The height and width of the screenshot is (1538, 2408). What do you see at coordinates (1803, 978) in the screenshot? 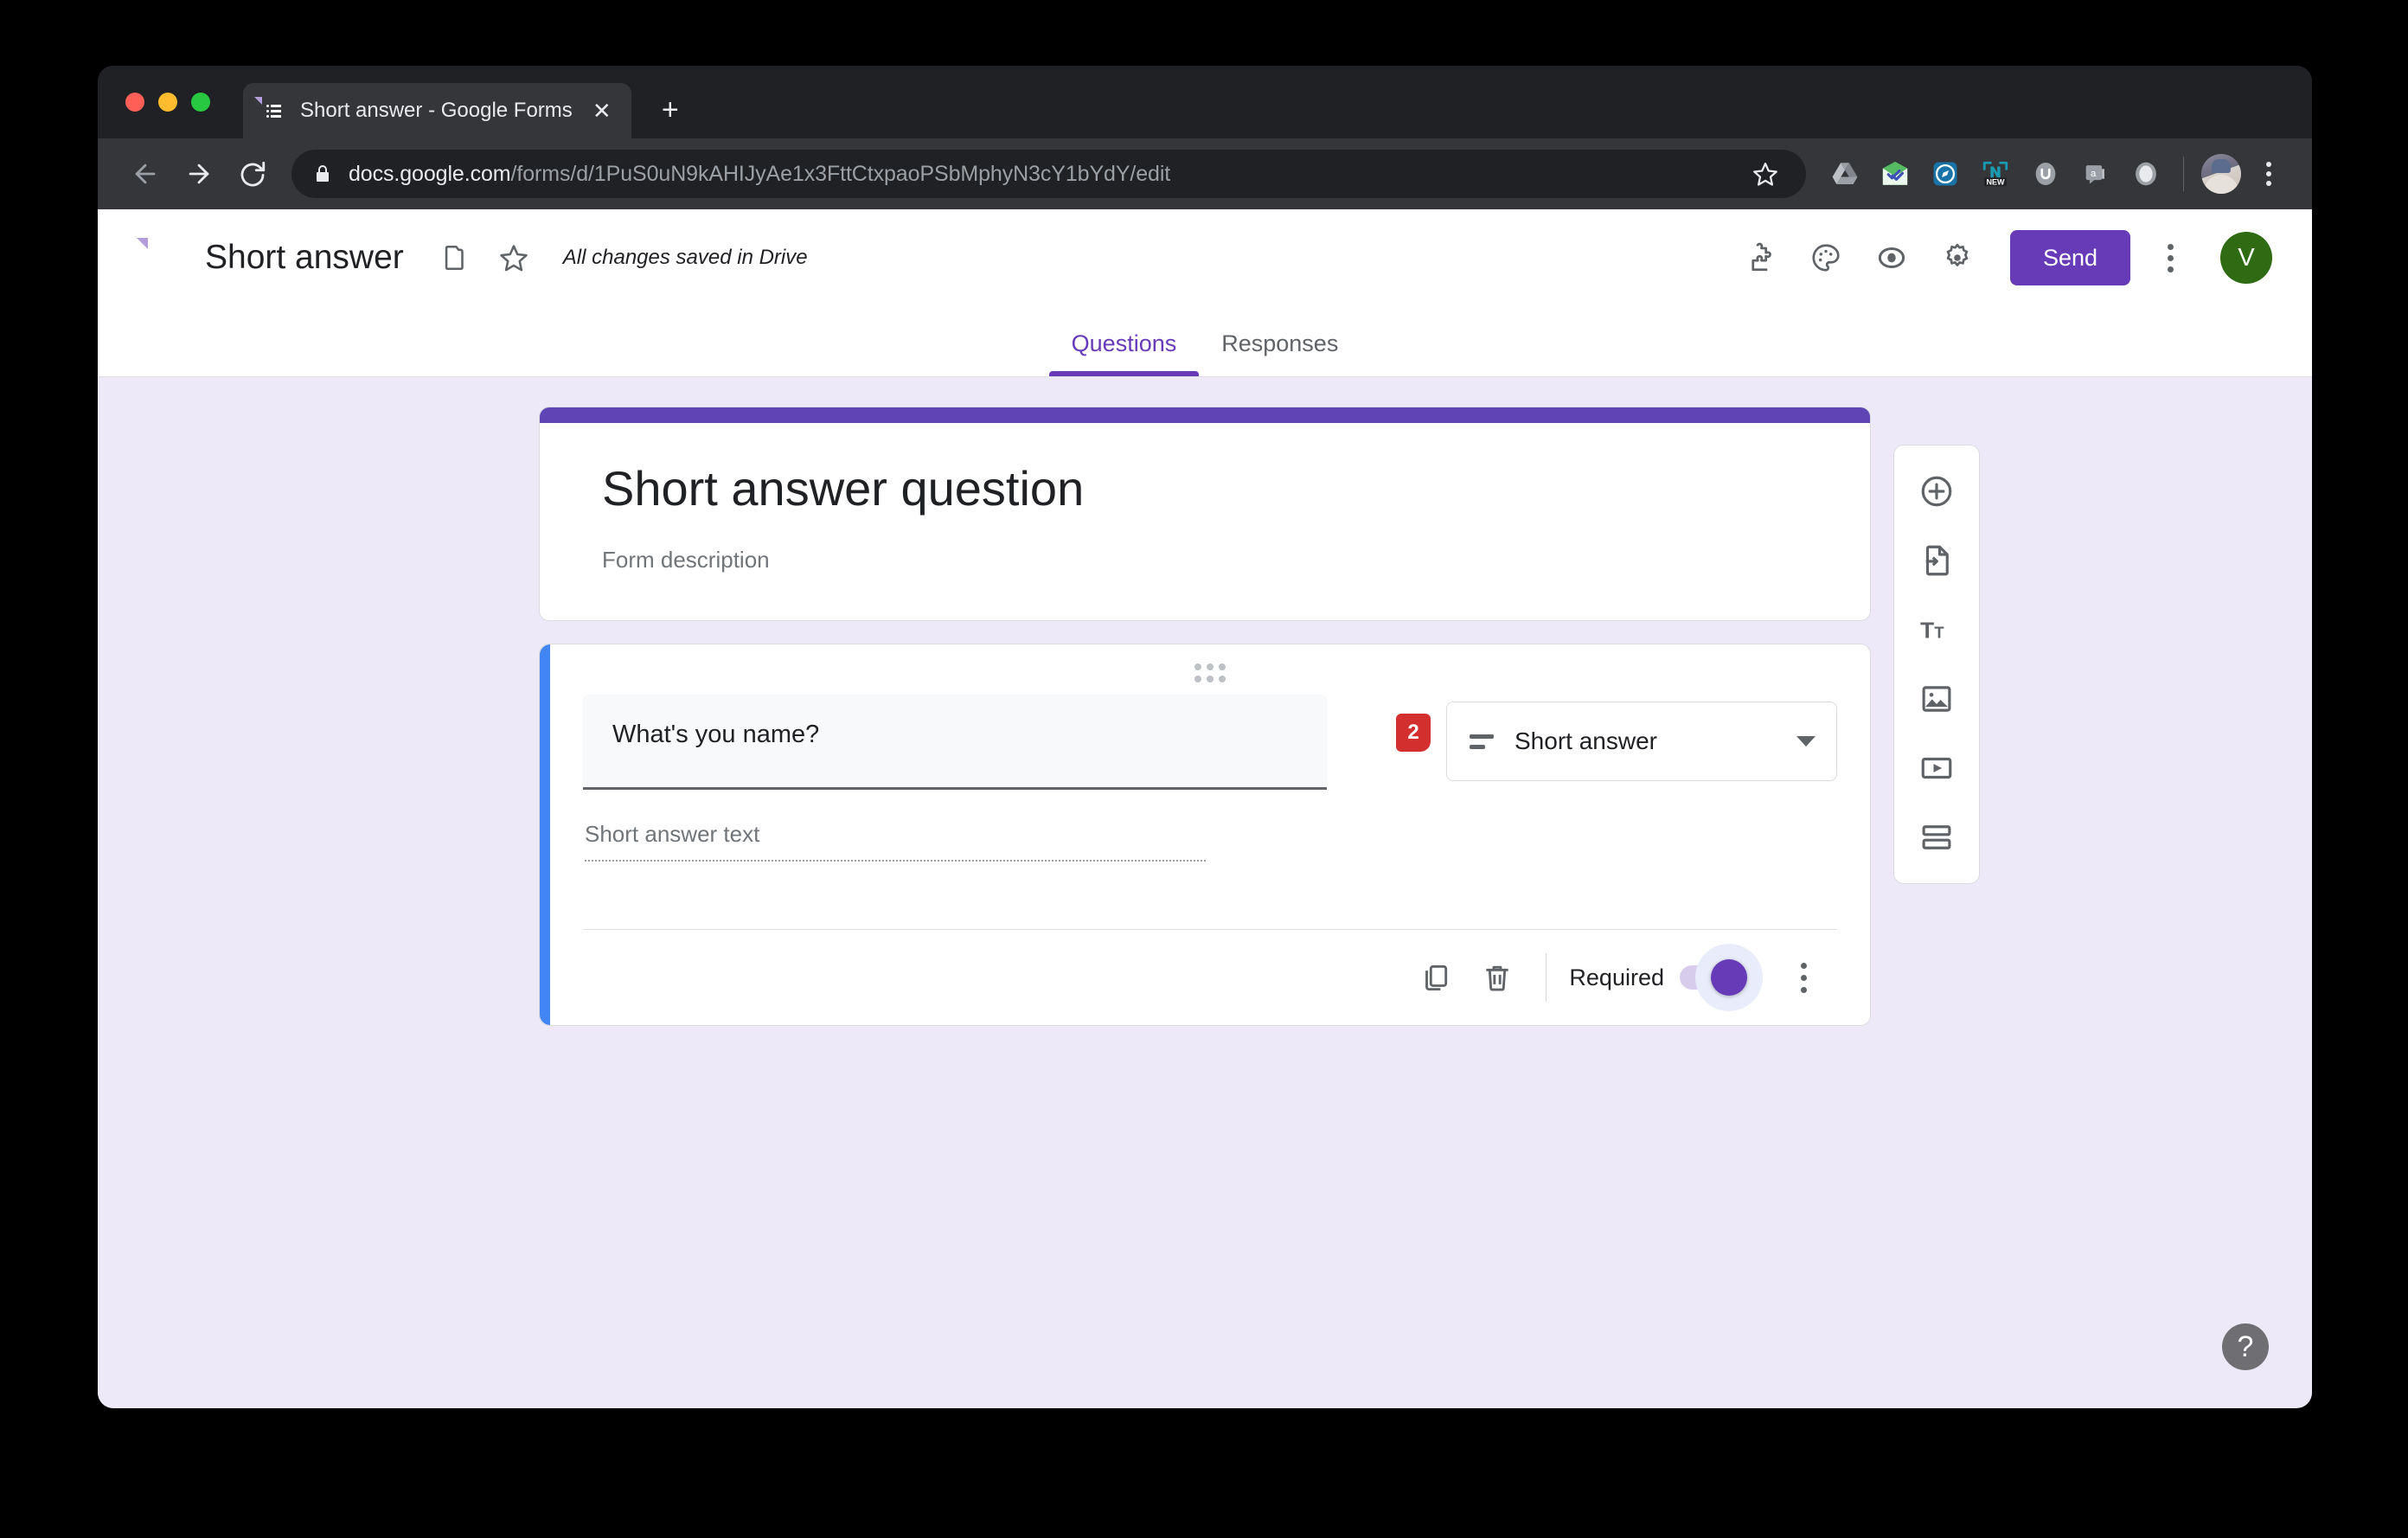
I see `question-more-options-icon` at bounding box center [1803, 978].